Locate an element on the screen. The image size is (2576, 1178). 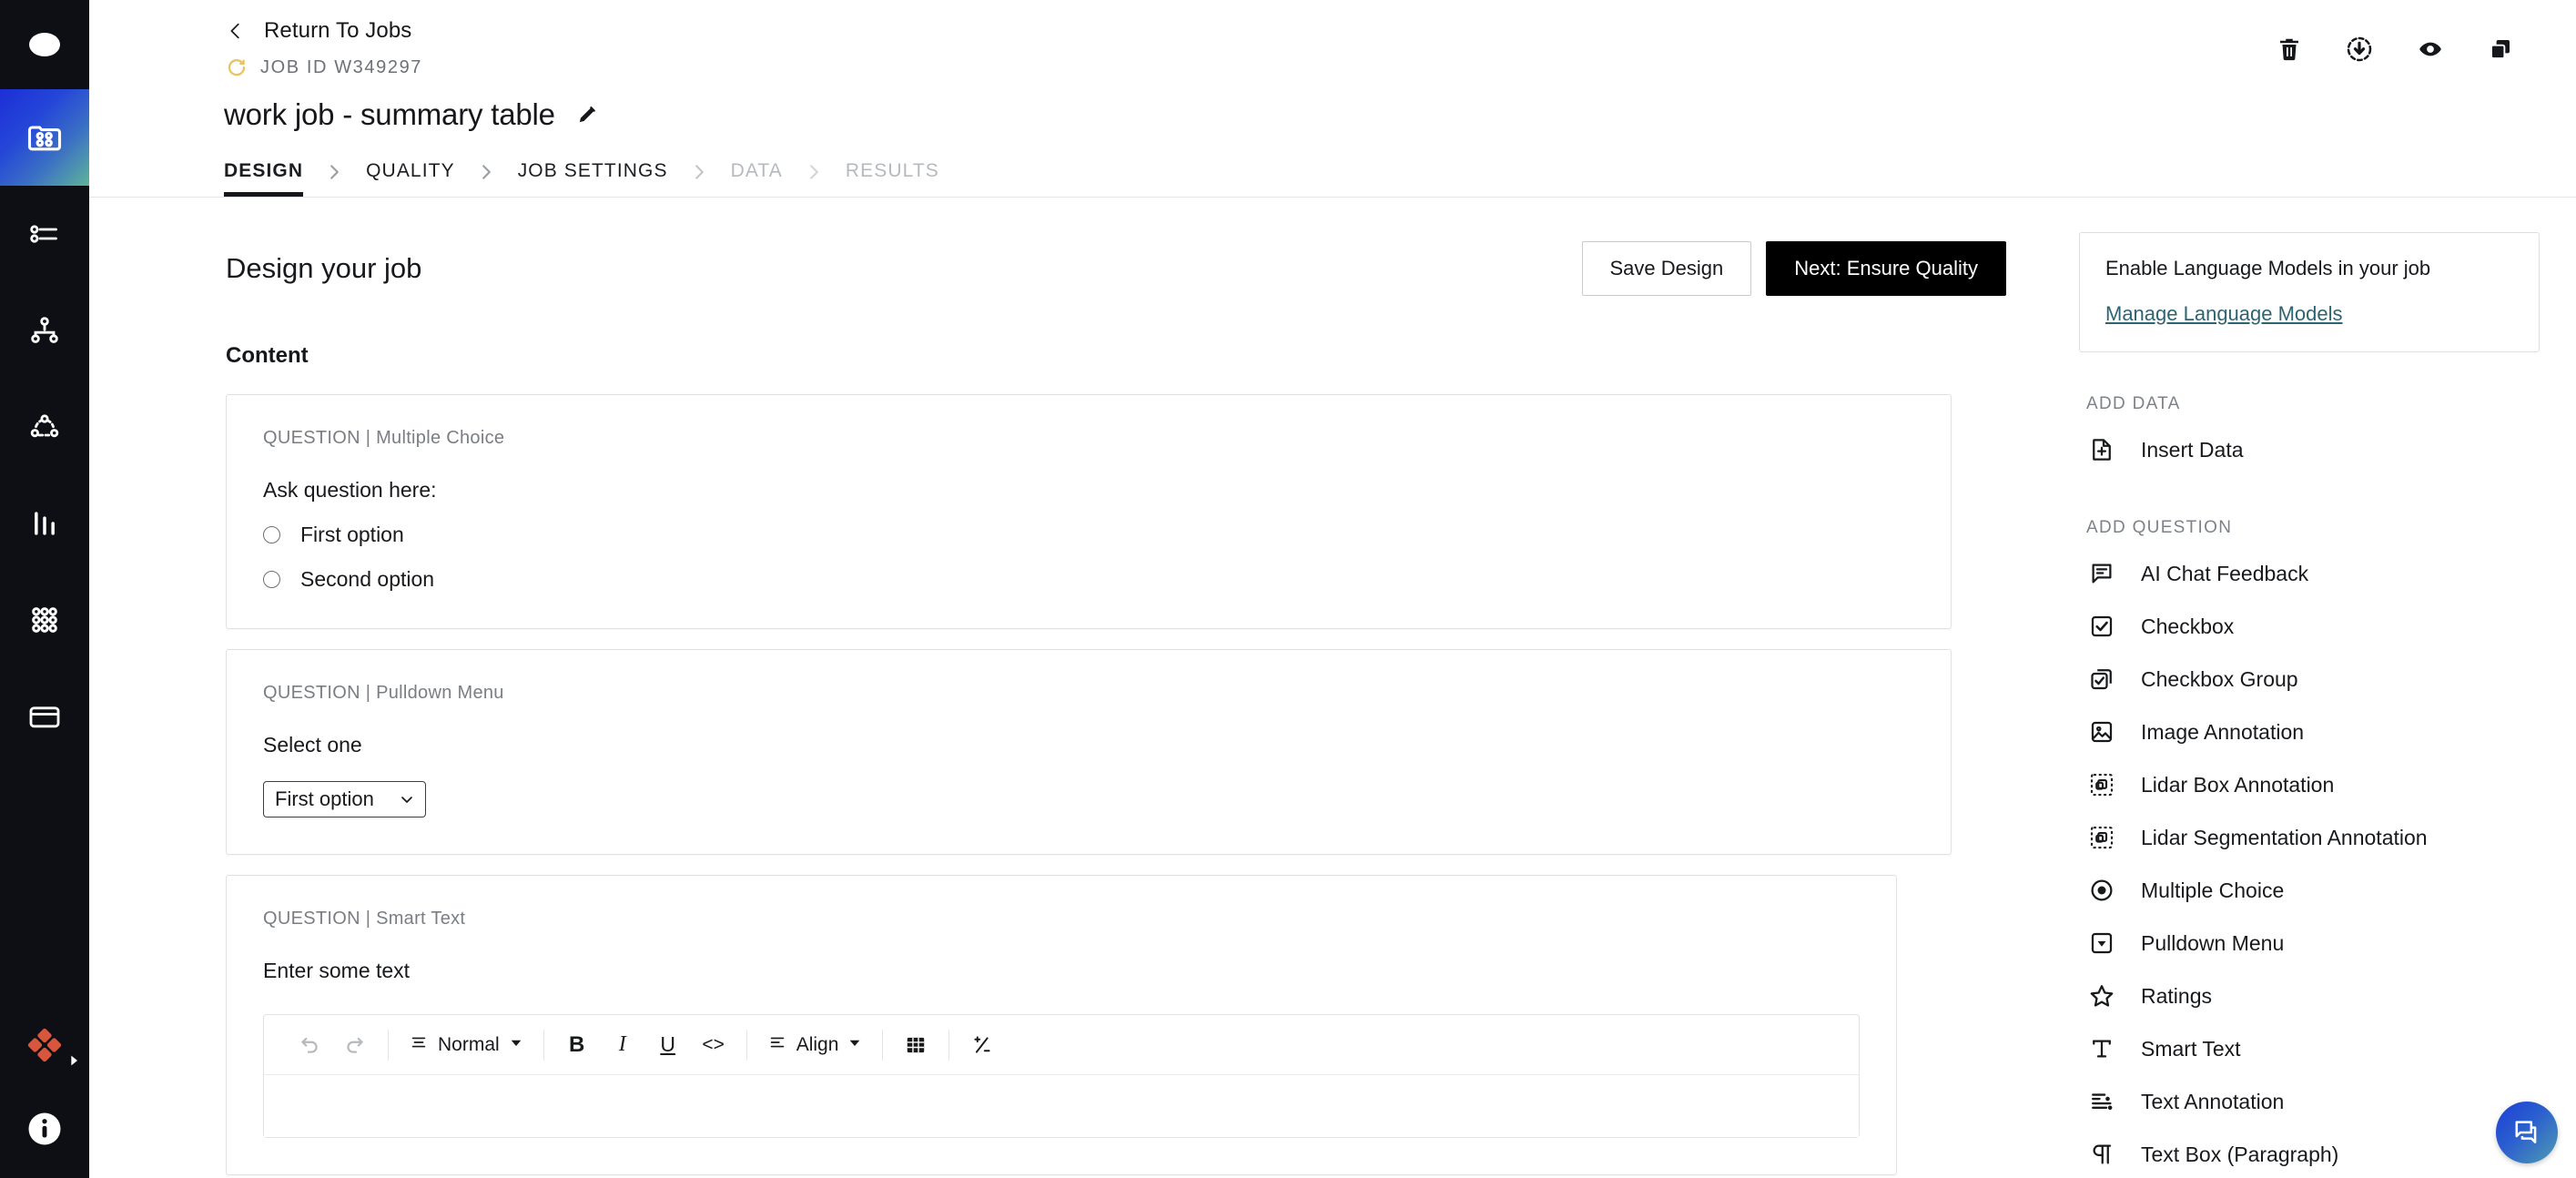
bold-button: B is located at coordinates (577, 1045).